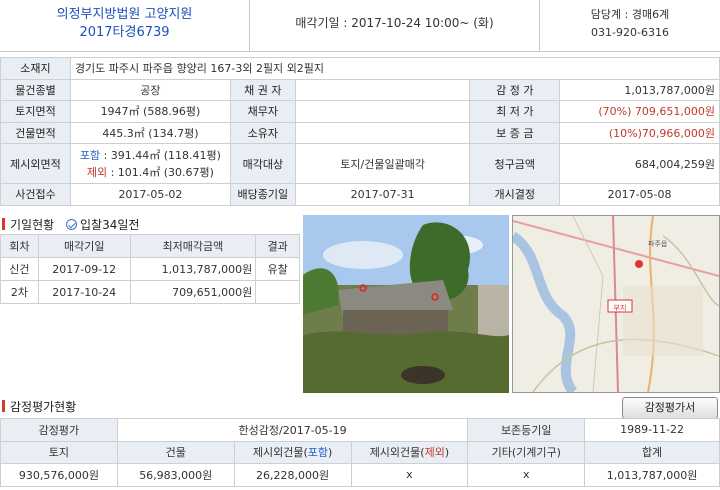 The height and width of the screenshot is (490, 720). I want to click on received-date: 2017-05-02, so click(150, 194).